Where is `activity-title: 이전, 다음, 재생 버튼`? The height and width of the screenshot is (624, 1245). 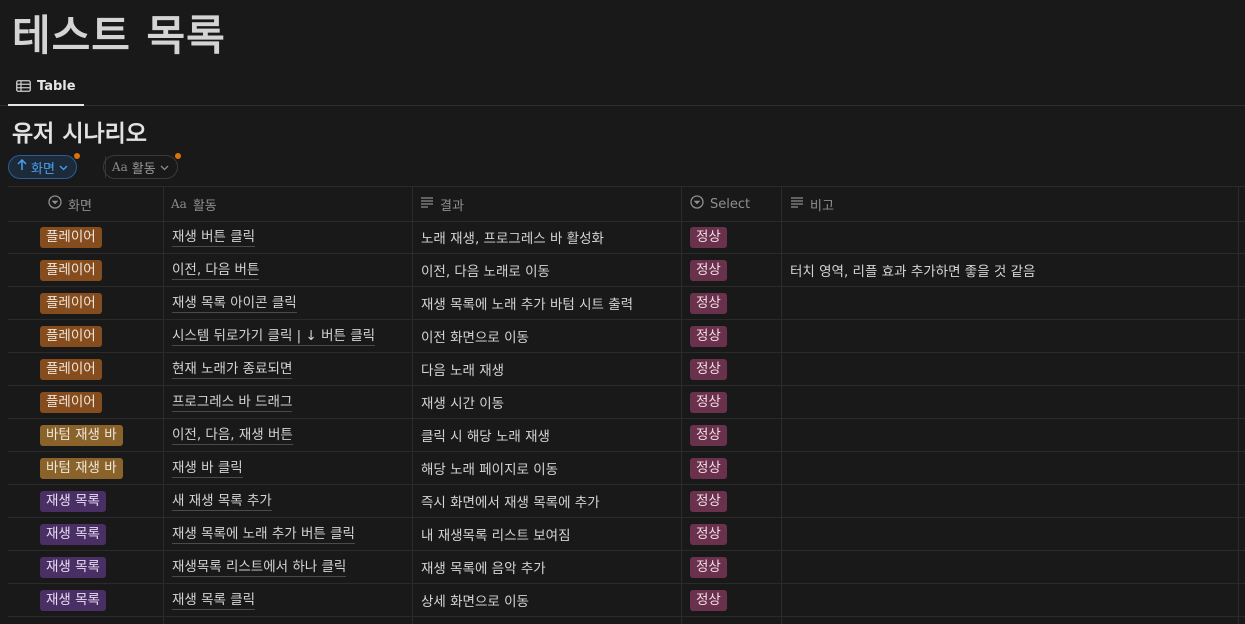 activity-title: 이전, 다음, 재생 버튼 is located at coordinates (232, 435).